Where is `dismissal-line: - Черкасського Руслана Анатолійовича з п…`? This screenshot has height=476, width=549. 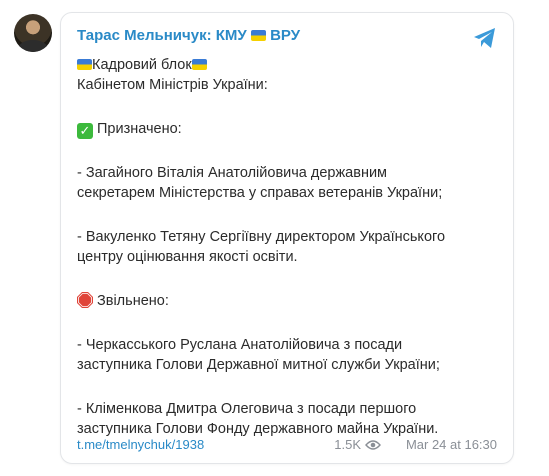 dismissal-line: - Черкасського Руслана Анатолійовича з п… is located at coordinates (240, 345).